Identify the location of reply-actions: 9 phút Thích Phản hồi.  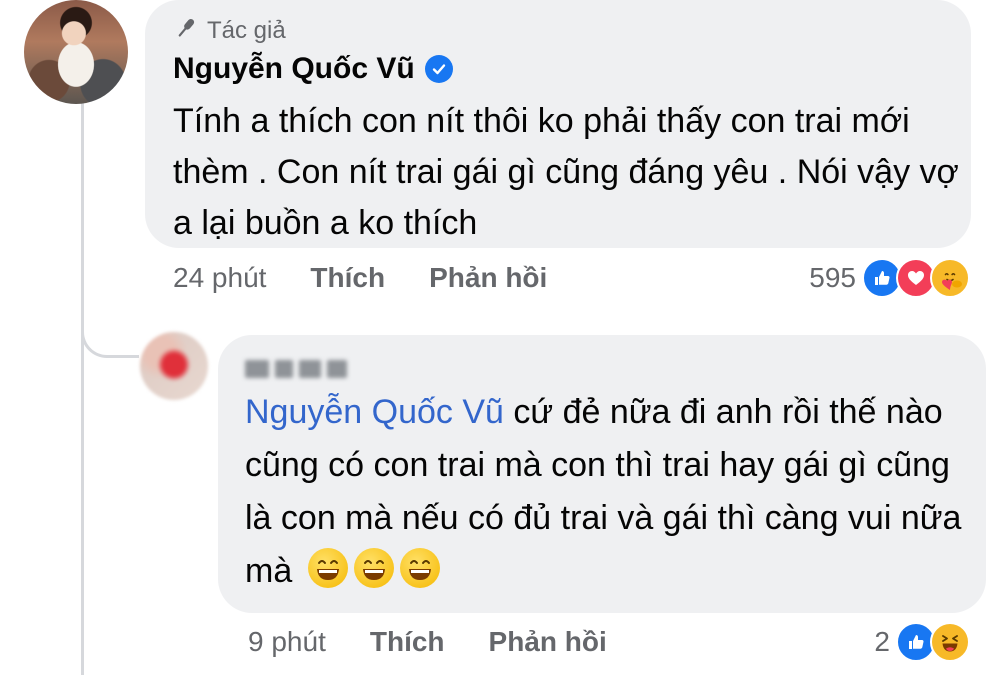
(427, 642).